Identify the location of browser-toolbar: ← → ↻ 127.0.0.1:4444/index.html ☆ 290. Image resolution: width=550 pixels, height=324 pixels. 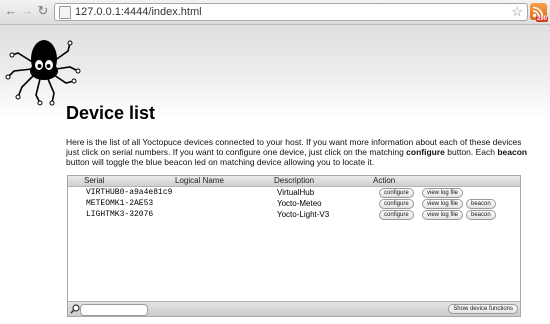
(275, 12).